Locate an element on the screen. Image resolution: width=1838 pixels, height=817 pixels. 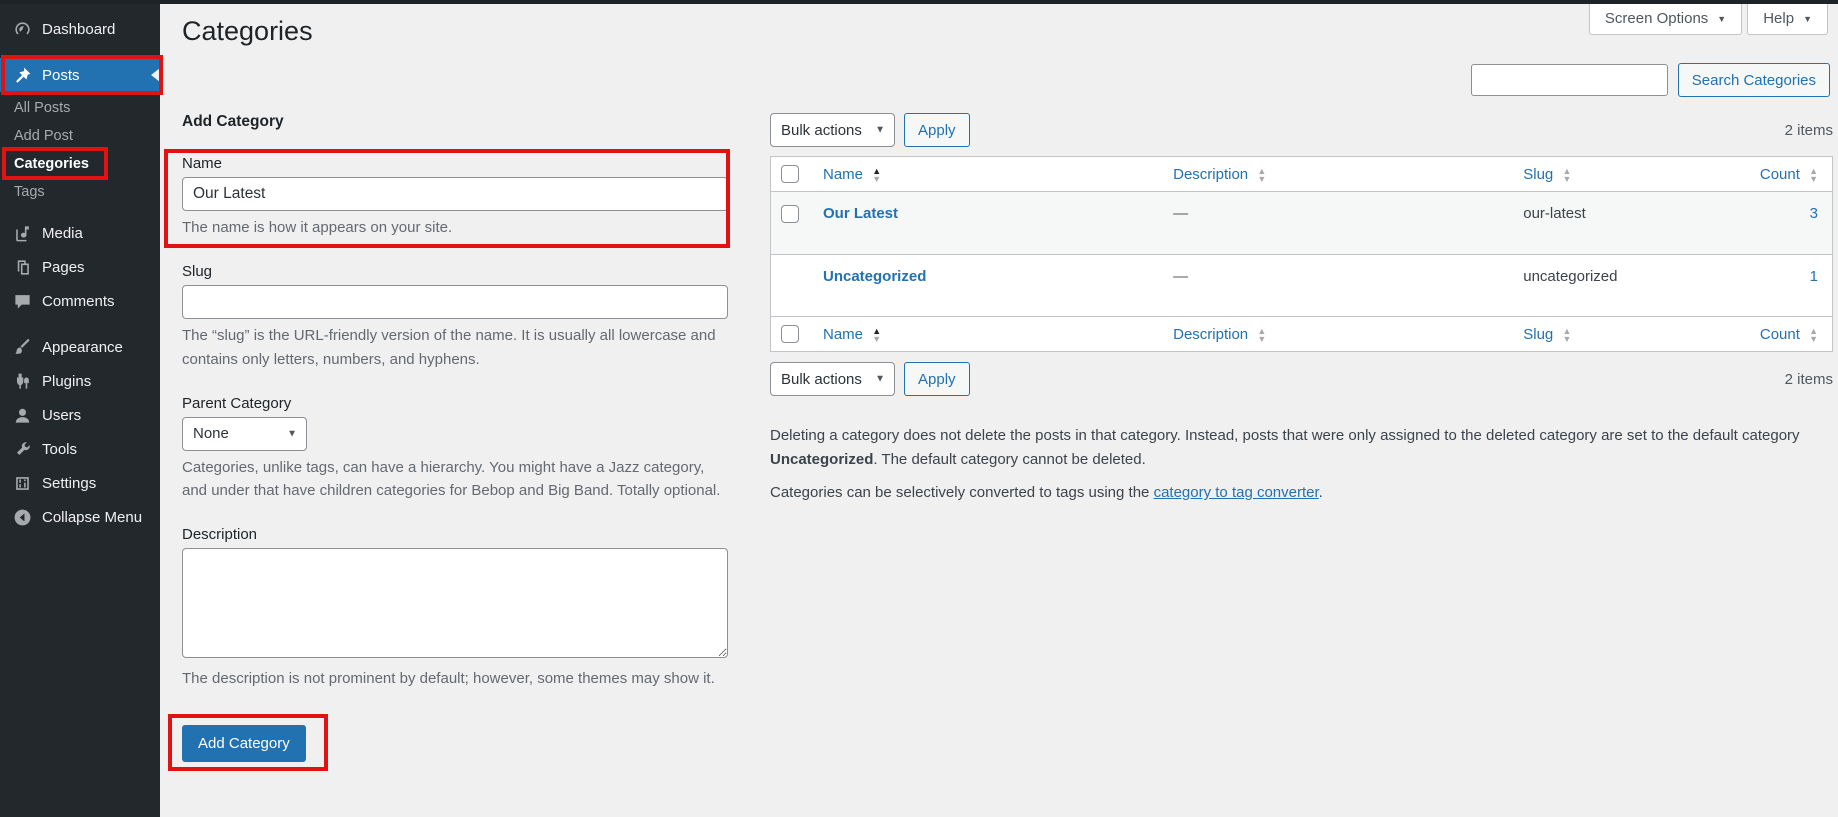
sidebar-item-comments: Comments is located at coordinates (80, 301).